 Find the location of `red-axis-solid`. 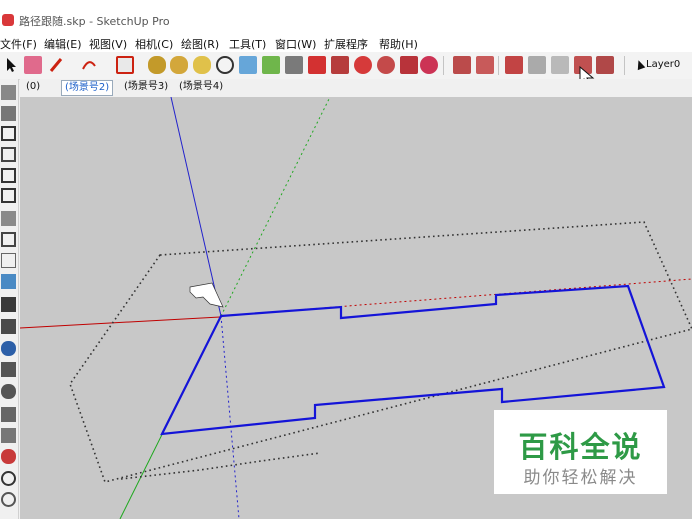

red-axis-solid is located at coordinates (120, 322).